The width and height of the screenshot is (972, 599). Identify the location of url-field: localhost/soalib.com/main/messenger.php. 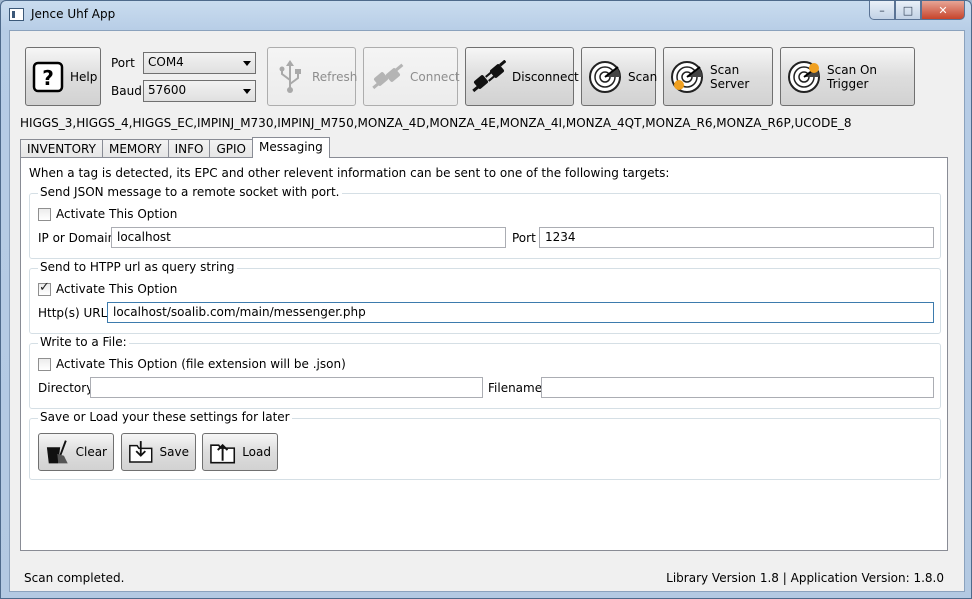
(520, 312).